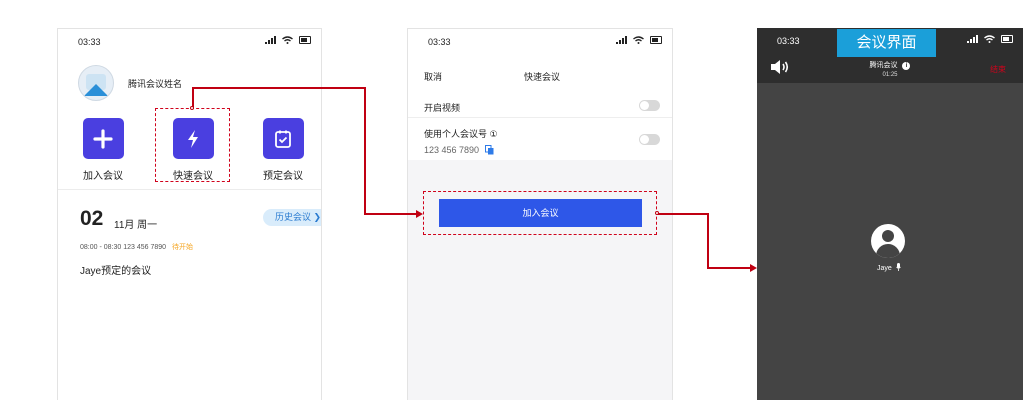 This screenshot has height=400, width=1023. What do you see at coordinates (442, 108) in the screenshot?
I see `video-option-label: 开启视频` at bounding box center [442, 108].